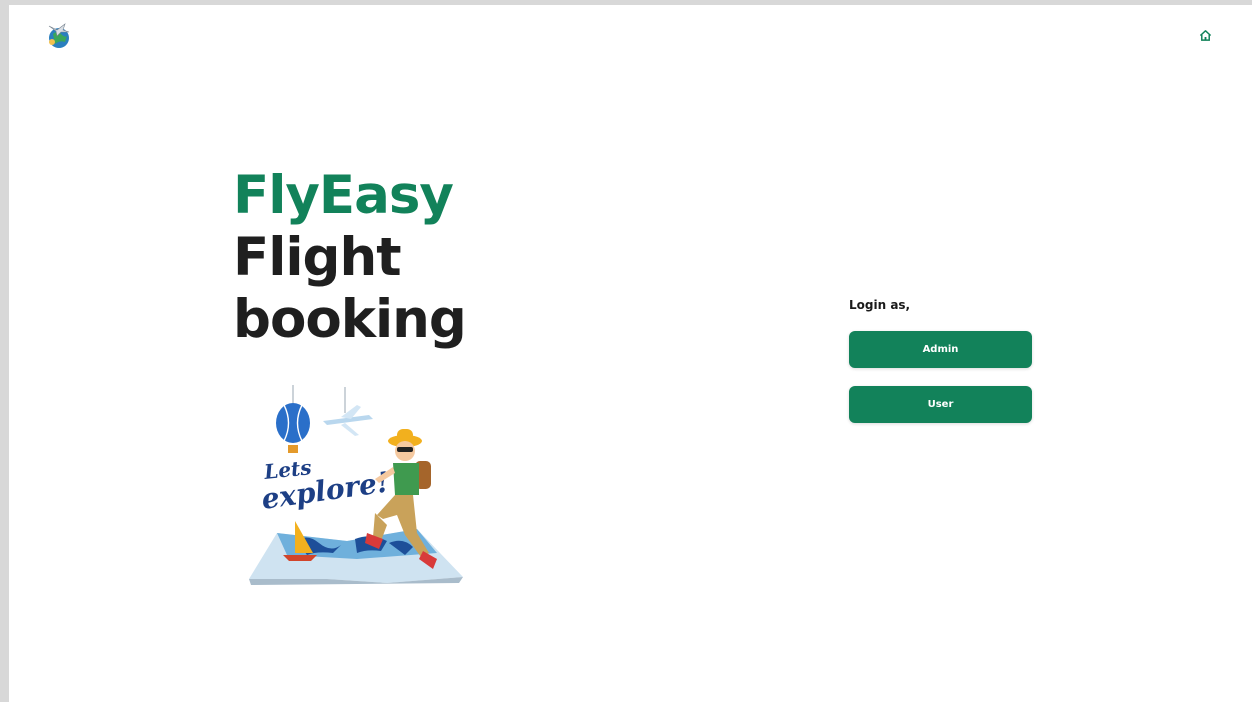 The image size is (1252, 702). I want to click on user-login-button: User, so click(940, 404).